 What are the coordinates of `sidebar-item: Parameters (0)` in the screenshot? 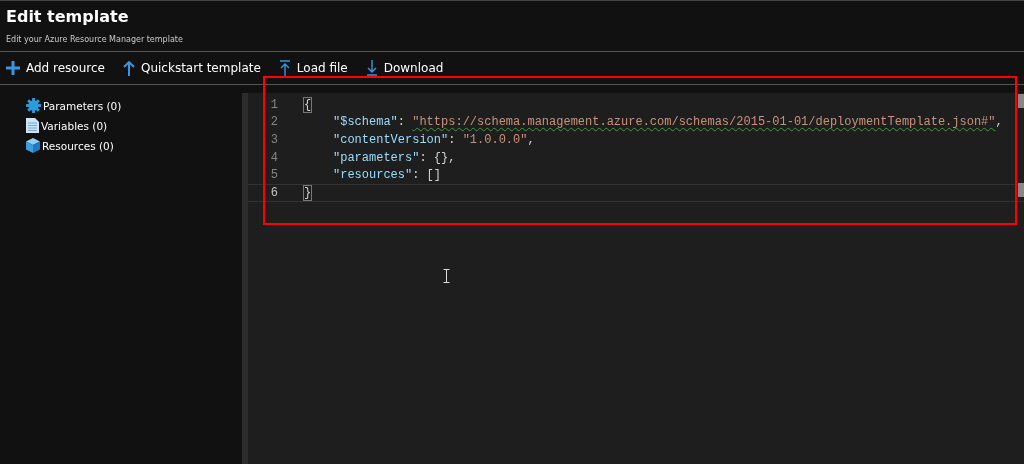 It's located at (74, 105).